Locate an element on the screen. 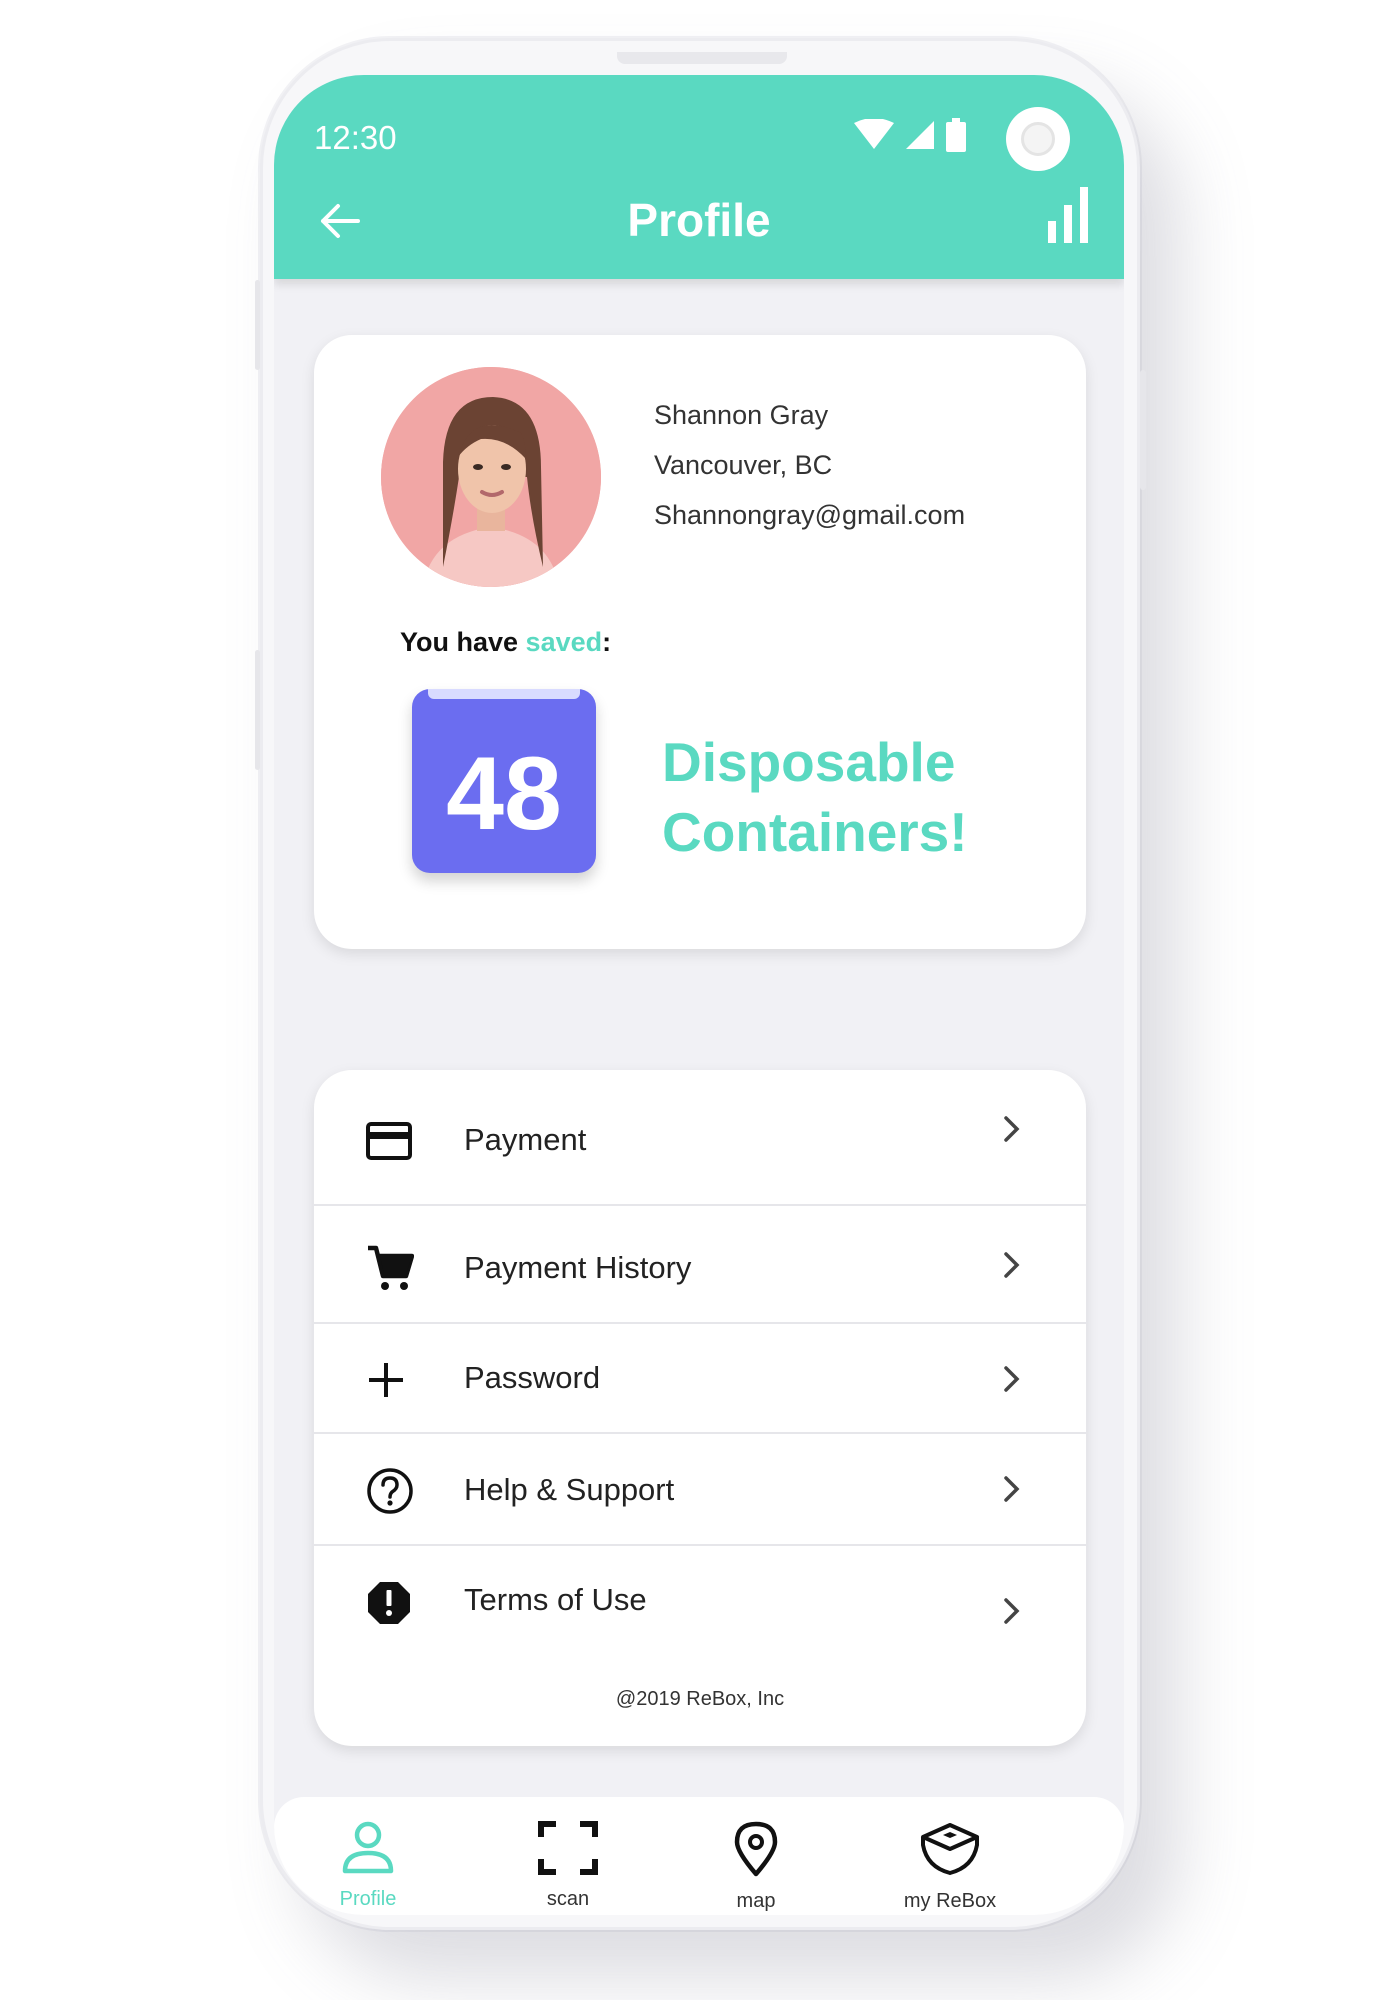 This screenshot has width=1400, height=2000. container-count-box: 48 is located at coordinates (504, 781).